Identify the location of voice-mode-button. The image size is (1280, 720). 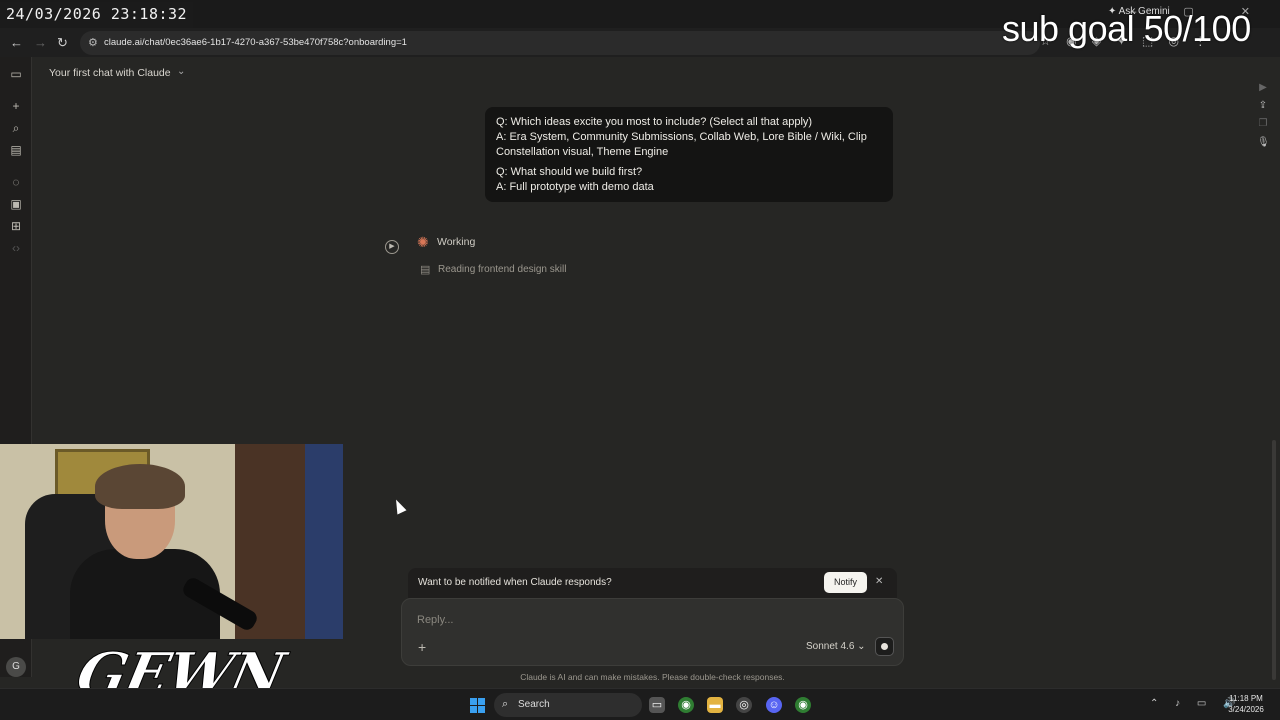
(884, 646).